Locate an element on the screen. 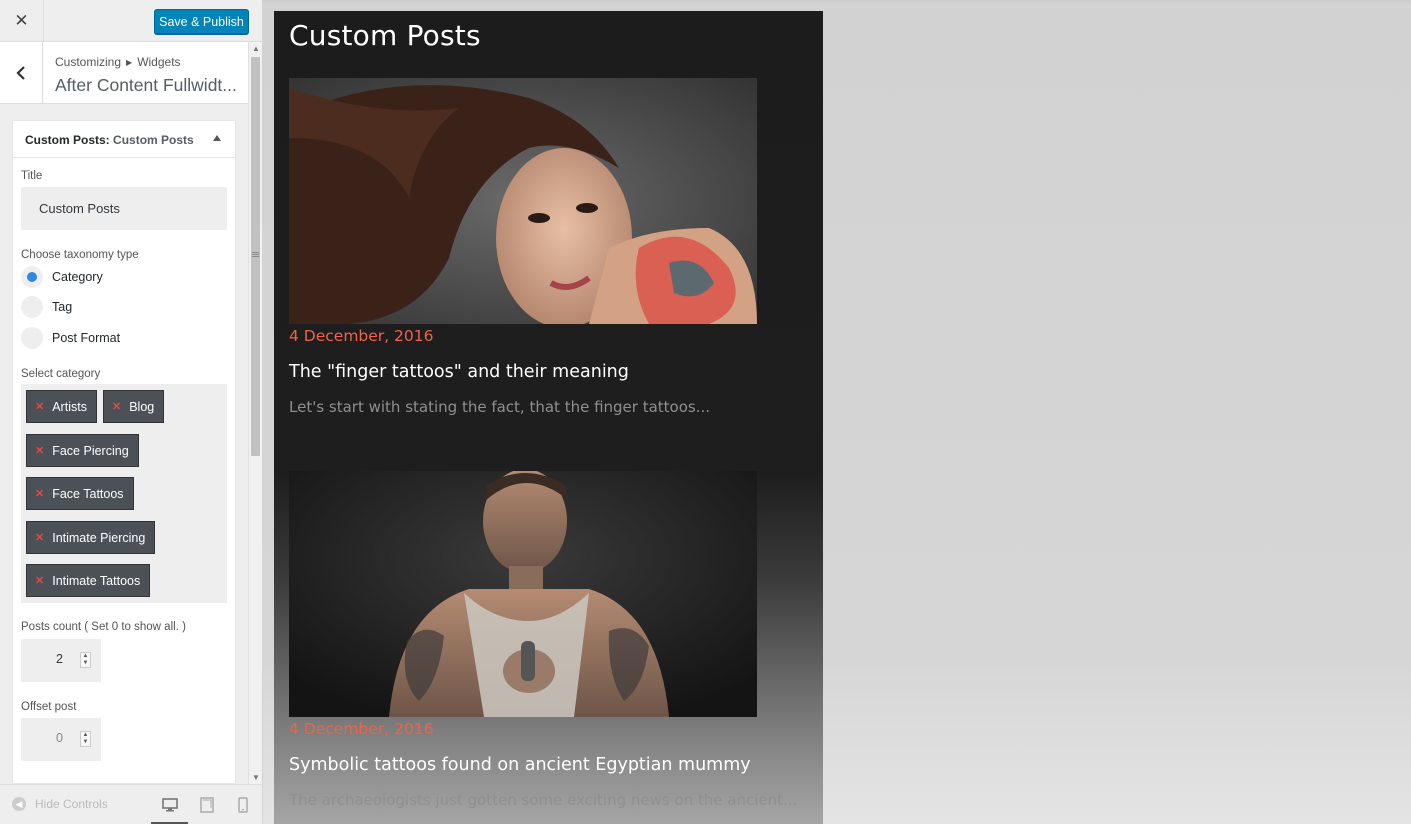 The height and width of the screenshot is (824, 1411). scrollbar-thumb is located at coordinates (255, 256).